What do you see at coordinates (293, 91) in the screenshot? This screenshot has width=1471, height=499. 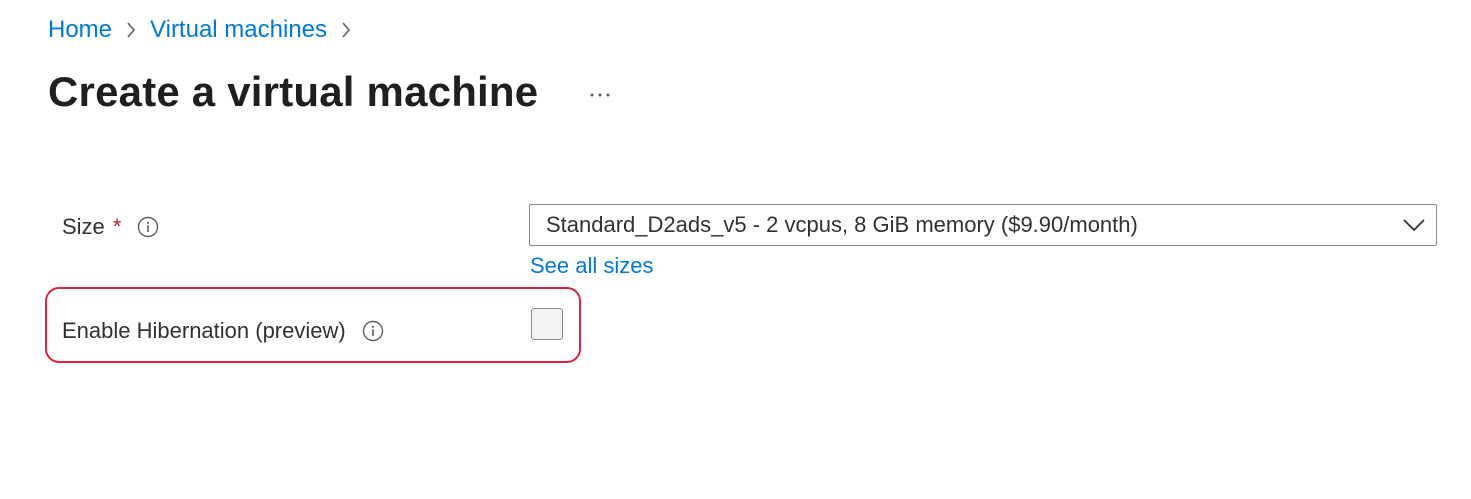 I see `page-title: Create a virtual machine` at bounding box center [293, 91].